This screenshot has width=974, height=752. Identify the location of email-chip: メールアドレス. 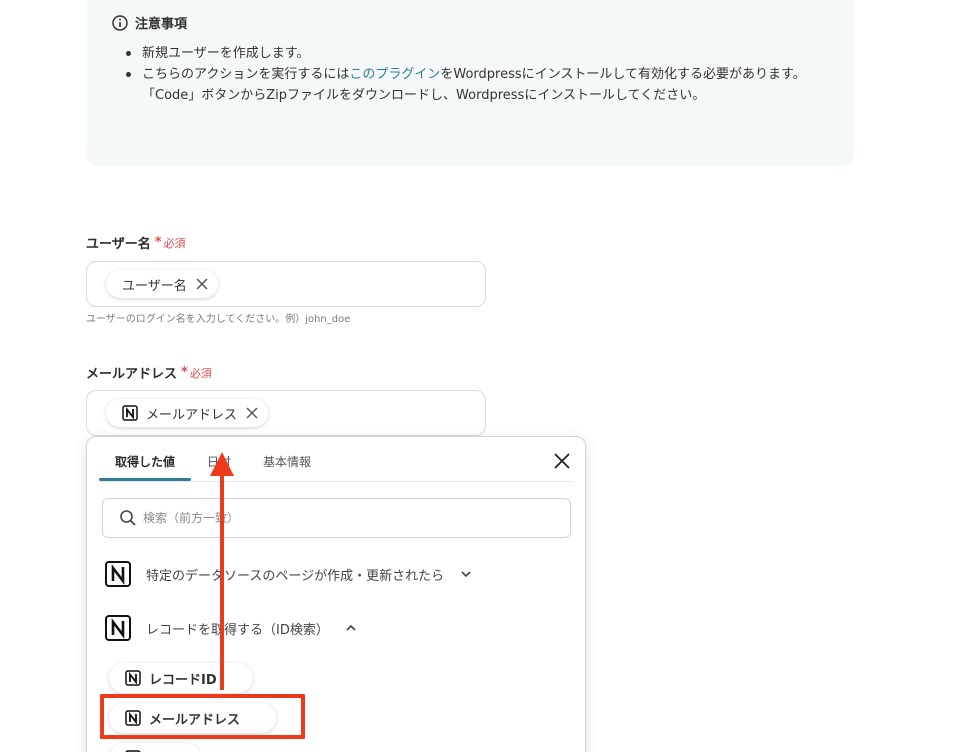
(187, 413).